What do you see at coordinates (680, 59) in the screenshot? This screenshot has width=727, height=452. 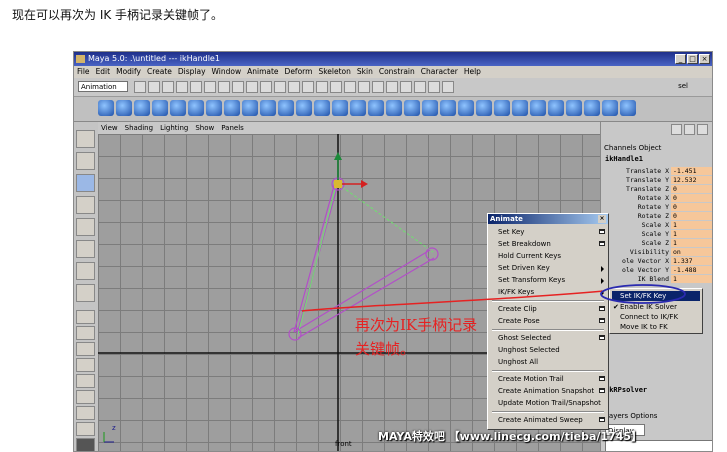 I see `minimize-button: _` at bounding box center [680, 59].